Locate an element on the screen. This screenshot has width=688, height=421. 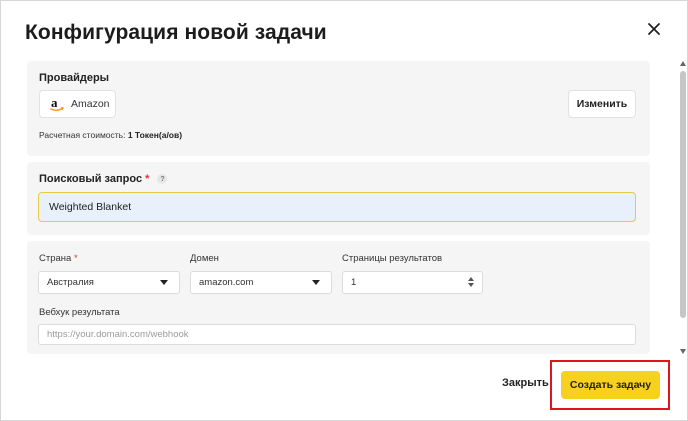
estimated-cost: Расчетная стоимость: 1 Токен(а/ов) is located at coordinates (110, 135).